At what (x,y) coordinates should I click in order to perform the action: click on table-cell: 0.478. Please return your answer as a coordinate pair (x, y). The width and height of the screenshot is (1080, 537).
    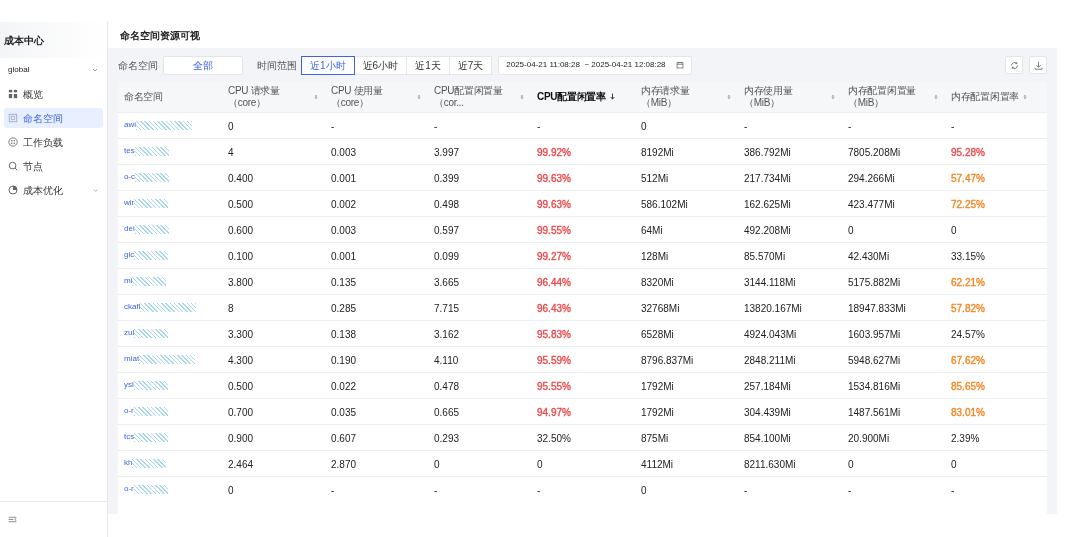
    Looking at the image, I should click on (447, 386).